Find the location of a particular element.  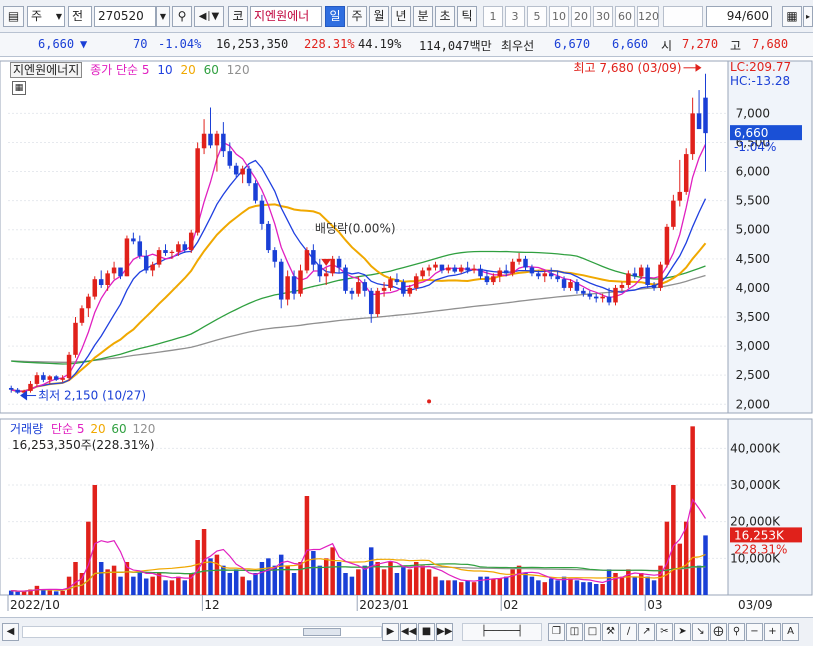

tools-icon: ⚒ is located at coordinates (610, 632).